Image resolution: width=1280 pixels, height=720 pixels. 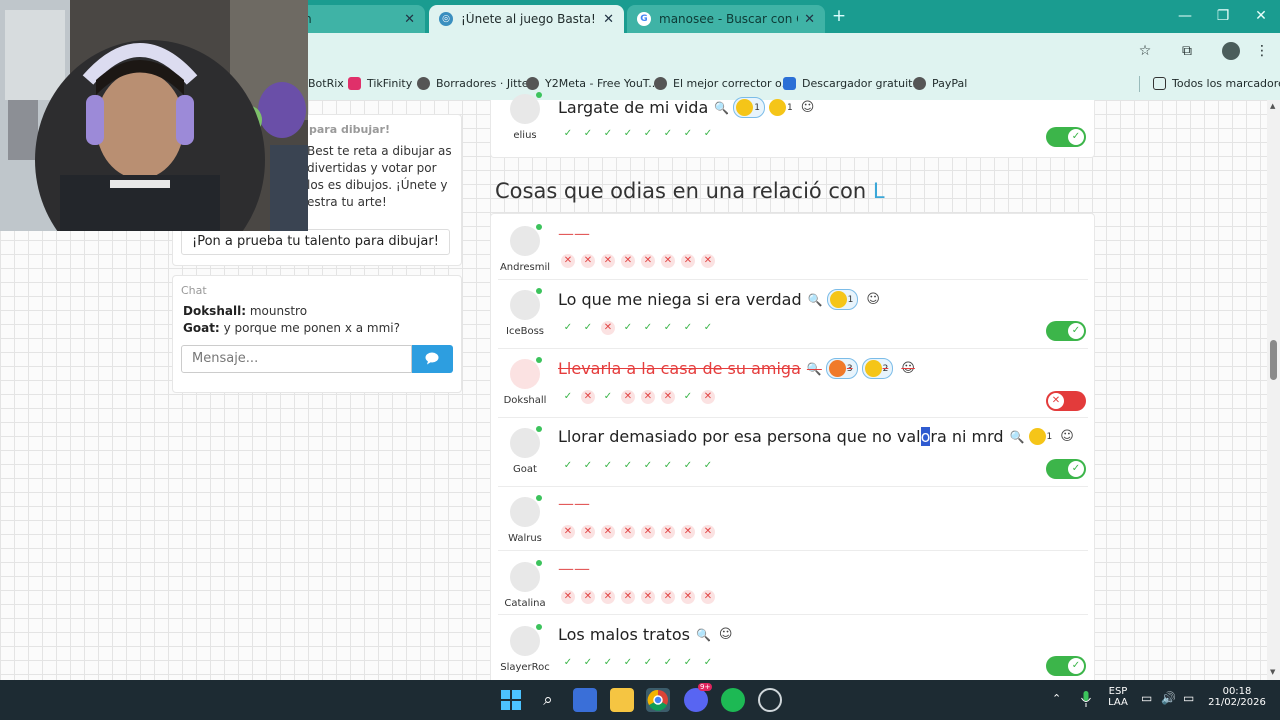 I want to click on network-icon: ▭, so click(x=1146, y=698).